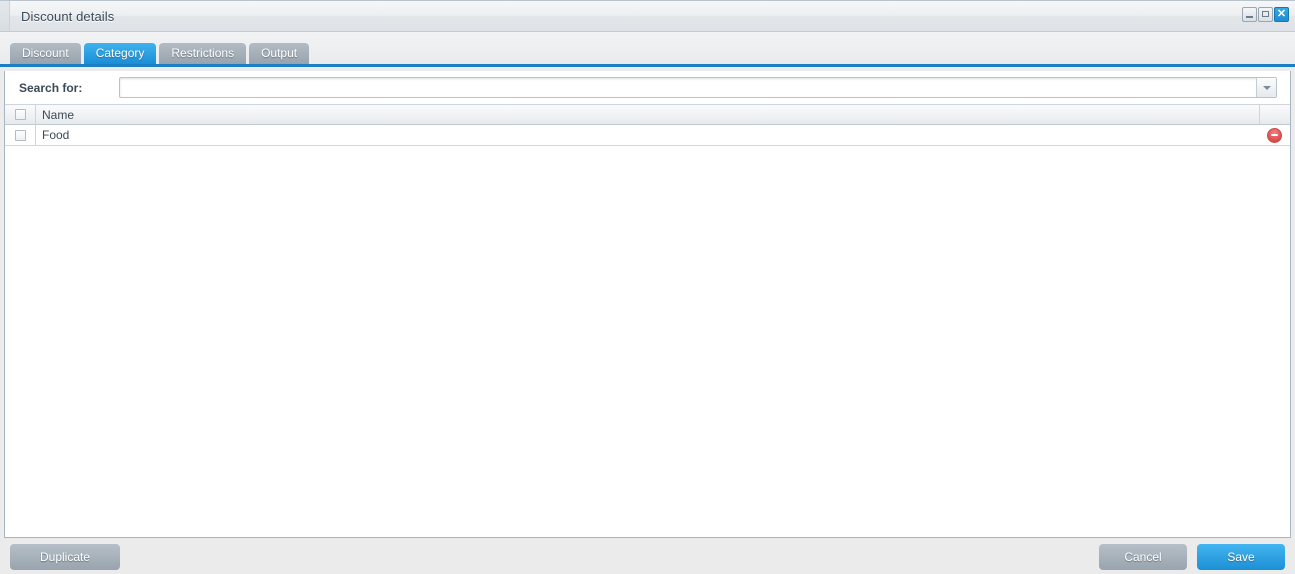 This screenshot has width=1295, height=574. I want to click on remove-icon, so click(1274, 135).